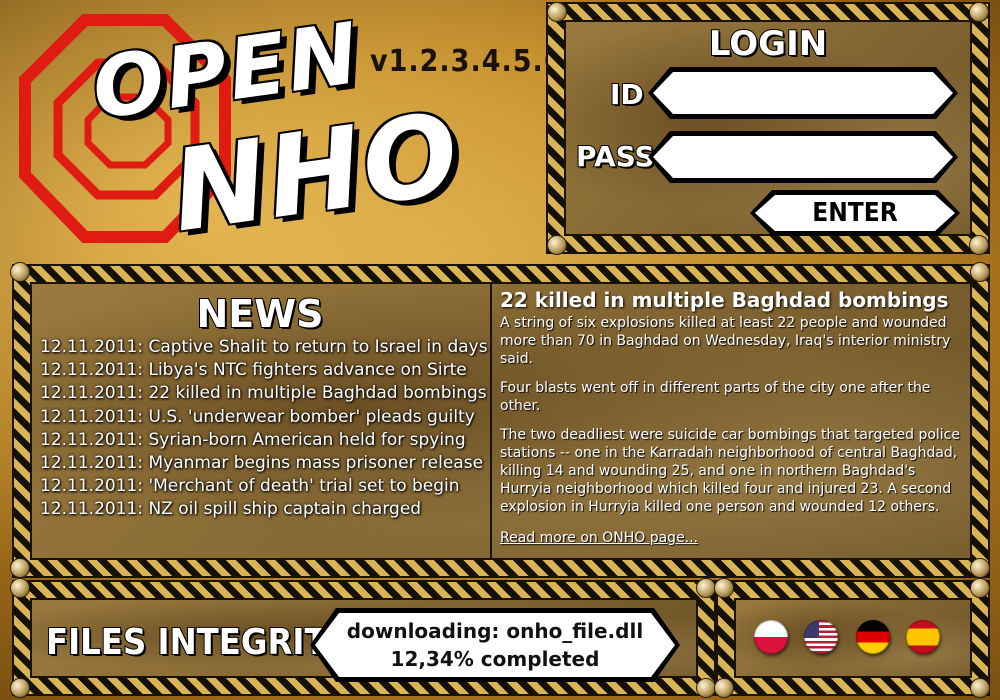 The height and width of the screenshot is (700, 1000). Describe the element at coordinates (771, 637) in the screenshot. I see `flag-poland-icon` at that location.